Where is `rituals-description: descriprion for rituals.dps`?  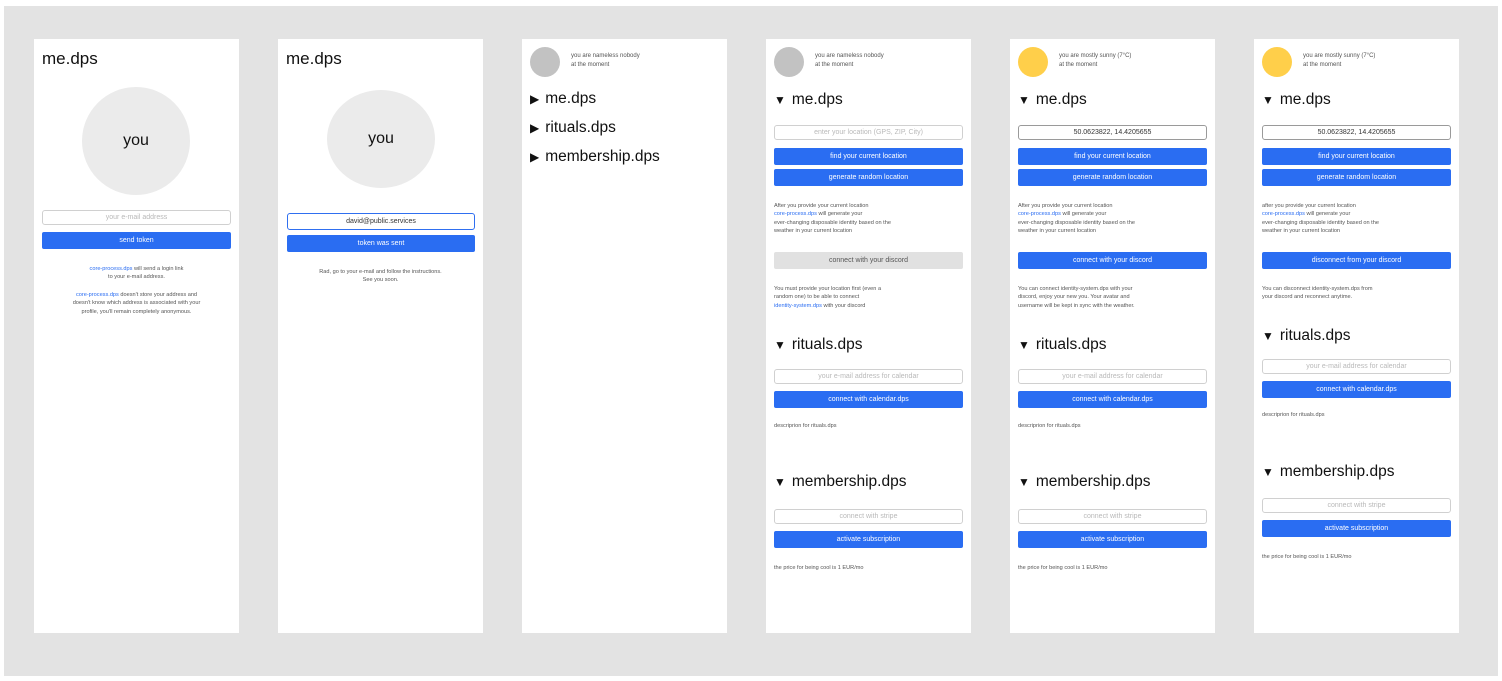 rituals-description: descriprion for rituals.dps is located at coordinates (805, 426).